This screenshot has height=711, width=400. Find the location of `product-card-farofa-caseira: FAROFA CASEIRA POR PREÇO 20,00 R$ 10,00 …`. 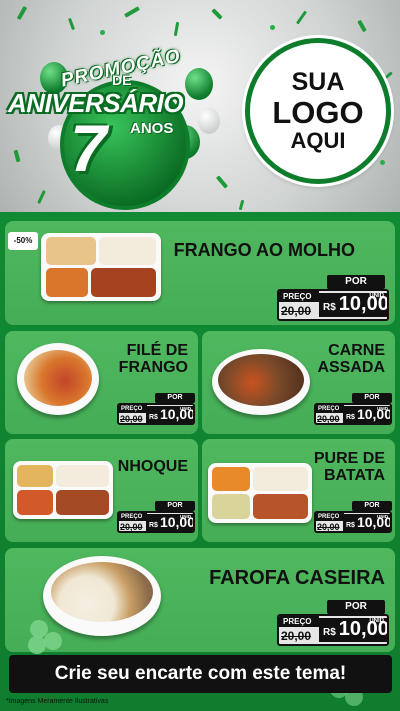

product-card-farofa-caseira: FAROFA CASEIRA POR PREÇO 20,00 R$ 10,00 … is located at coordinates (200, 600).